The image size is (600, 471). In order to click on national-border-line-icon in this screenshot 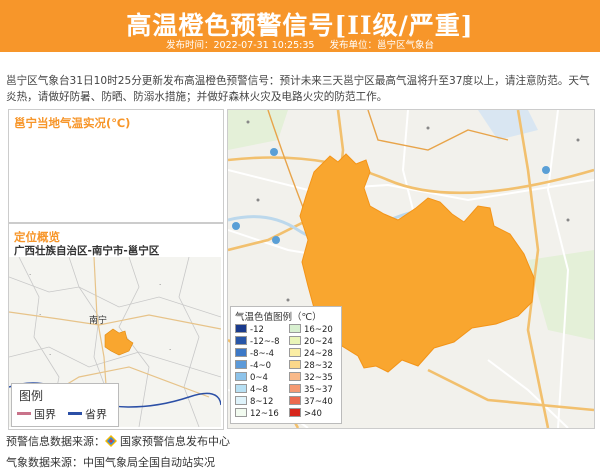, I will do `click(24, 413)`.